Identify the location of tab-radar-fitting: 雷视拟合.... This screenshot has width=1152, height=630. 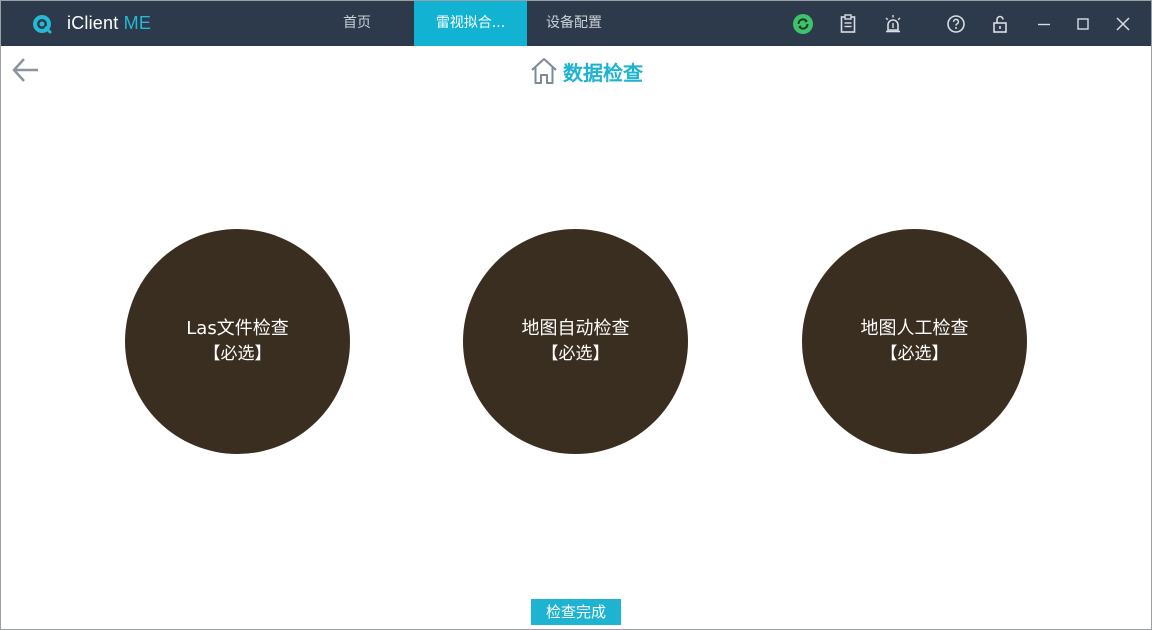
(470, 23).